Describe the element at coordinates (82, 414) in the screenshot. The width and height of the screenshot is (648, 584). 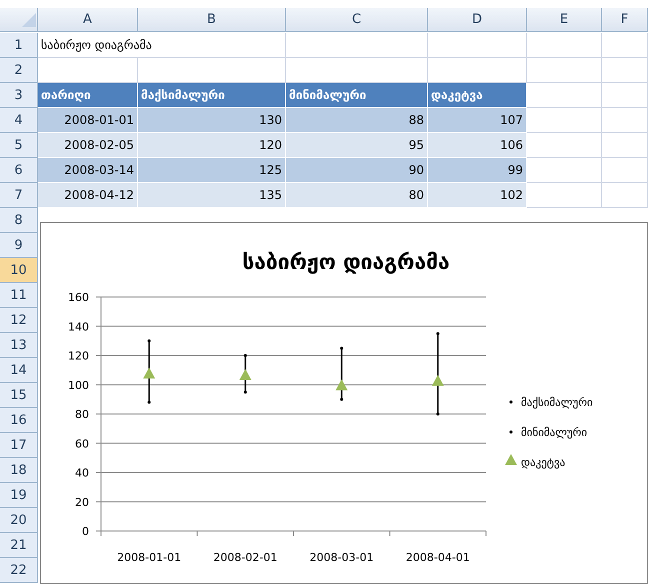
I see `y-tick-label: 80` at that location.